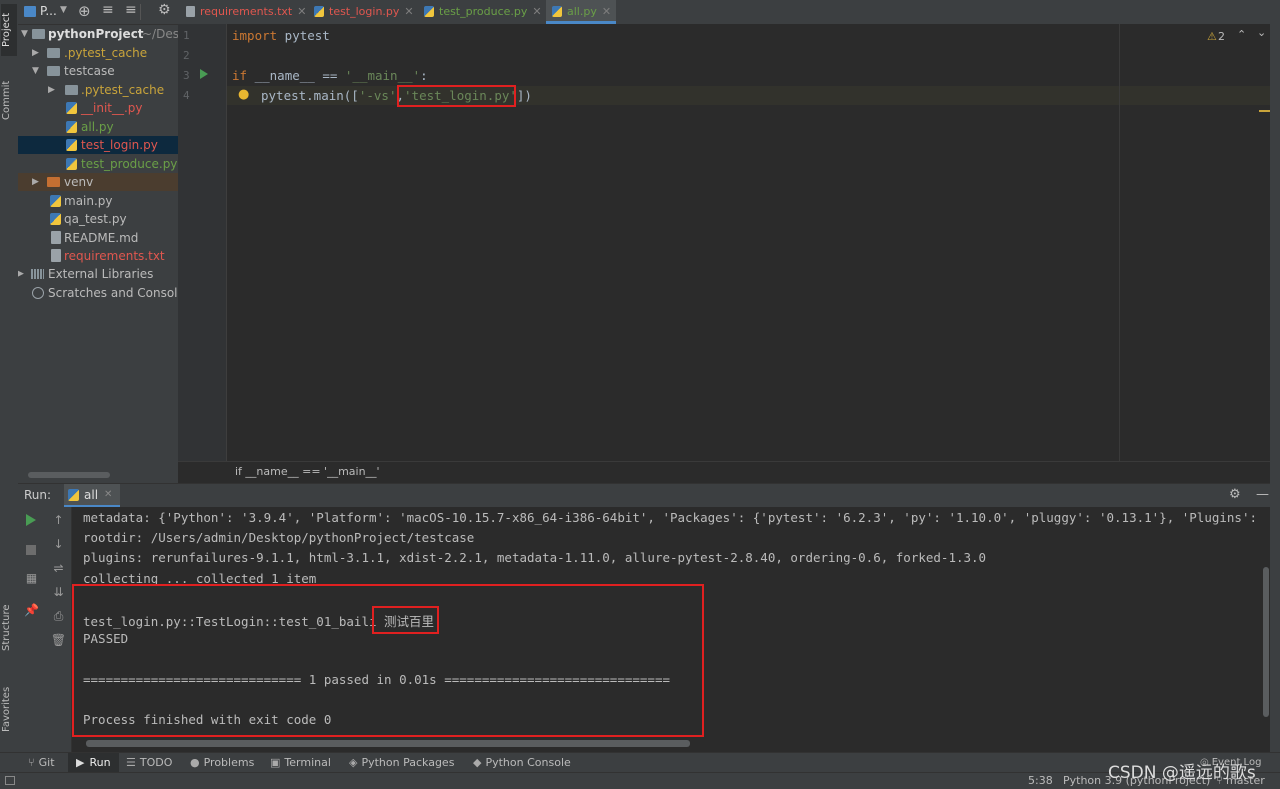 Image resolution: width=1280 pixels, height=789 pixels. What do you see at coordinates (58, 520) in the screenshot?
I see `arrow-up-icon: ↑` at bounding box center [58, 520].